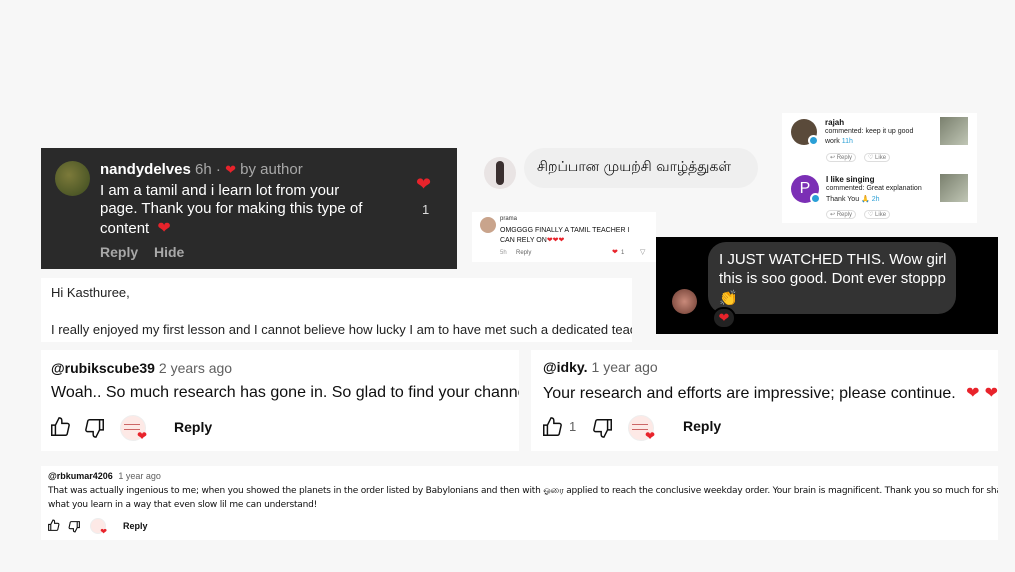 The width and height of the screenshot is (1015, 572). I want to click on comment-header: nandydelves 6h · ❤ by author, so click(201, 169).